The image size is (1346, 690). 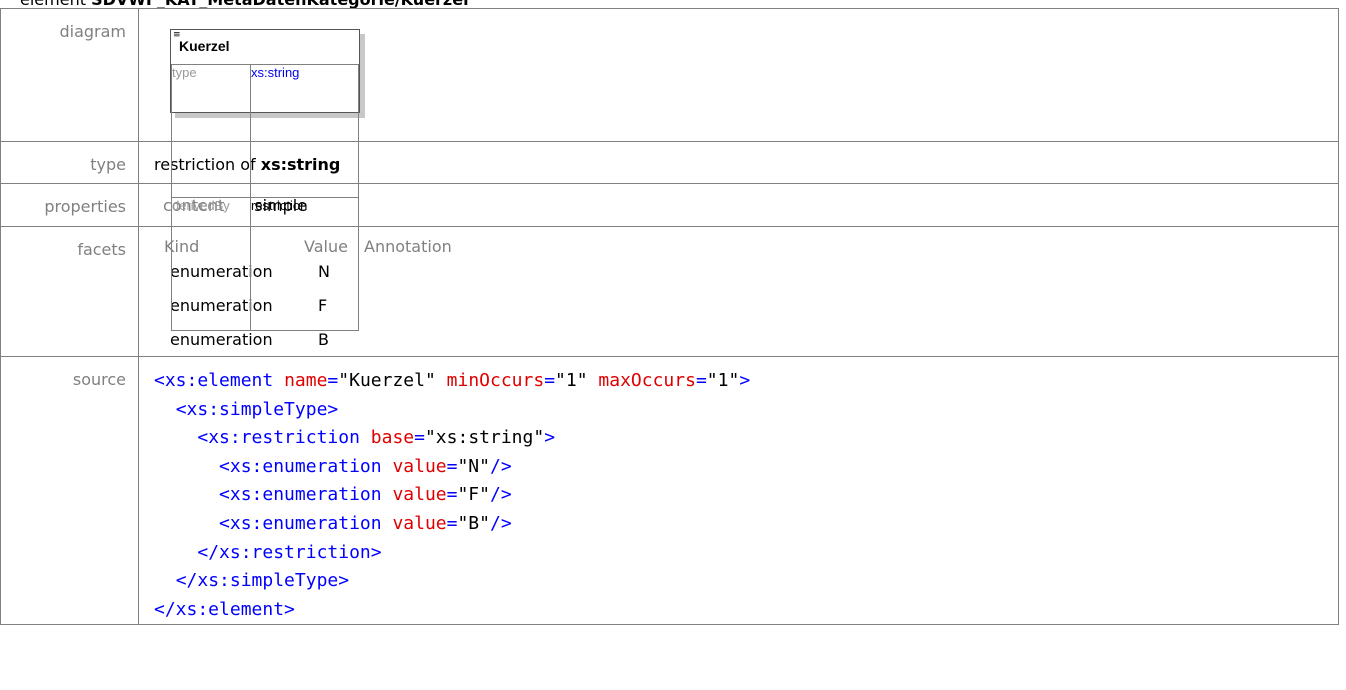 What do you see at coordinates (211, 131) in the screenshot?
I see `diagram-key: type` at bounding box center [211, 131].